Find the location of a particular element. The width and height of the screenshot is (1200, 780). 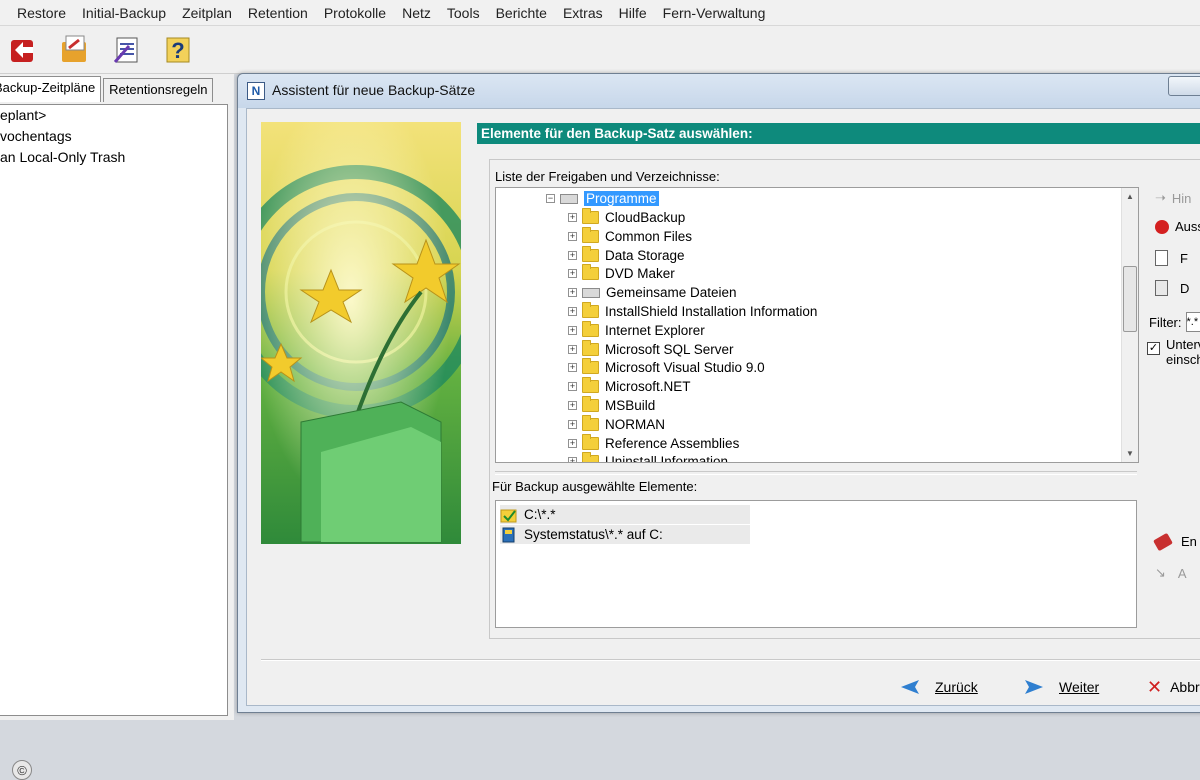

menu-item-0: Restore is located at coordinates (37, 13).